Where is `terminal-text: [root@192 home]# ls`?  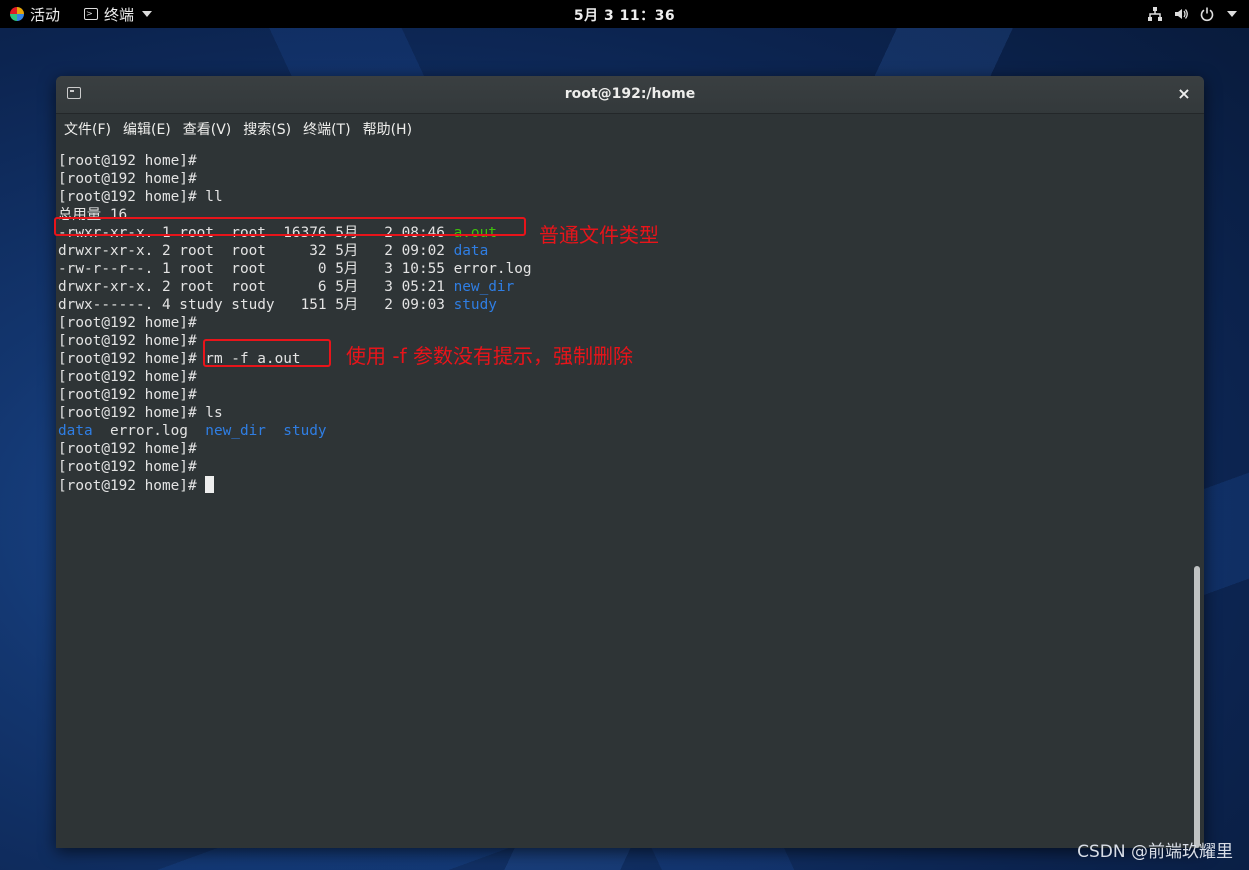
terminal-text: [root@192 home]# ls is located at coordinates (140, 413).